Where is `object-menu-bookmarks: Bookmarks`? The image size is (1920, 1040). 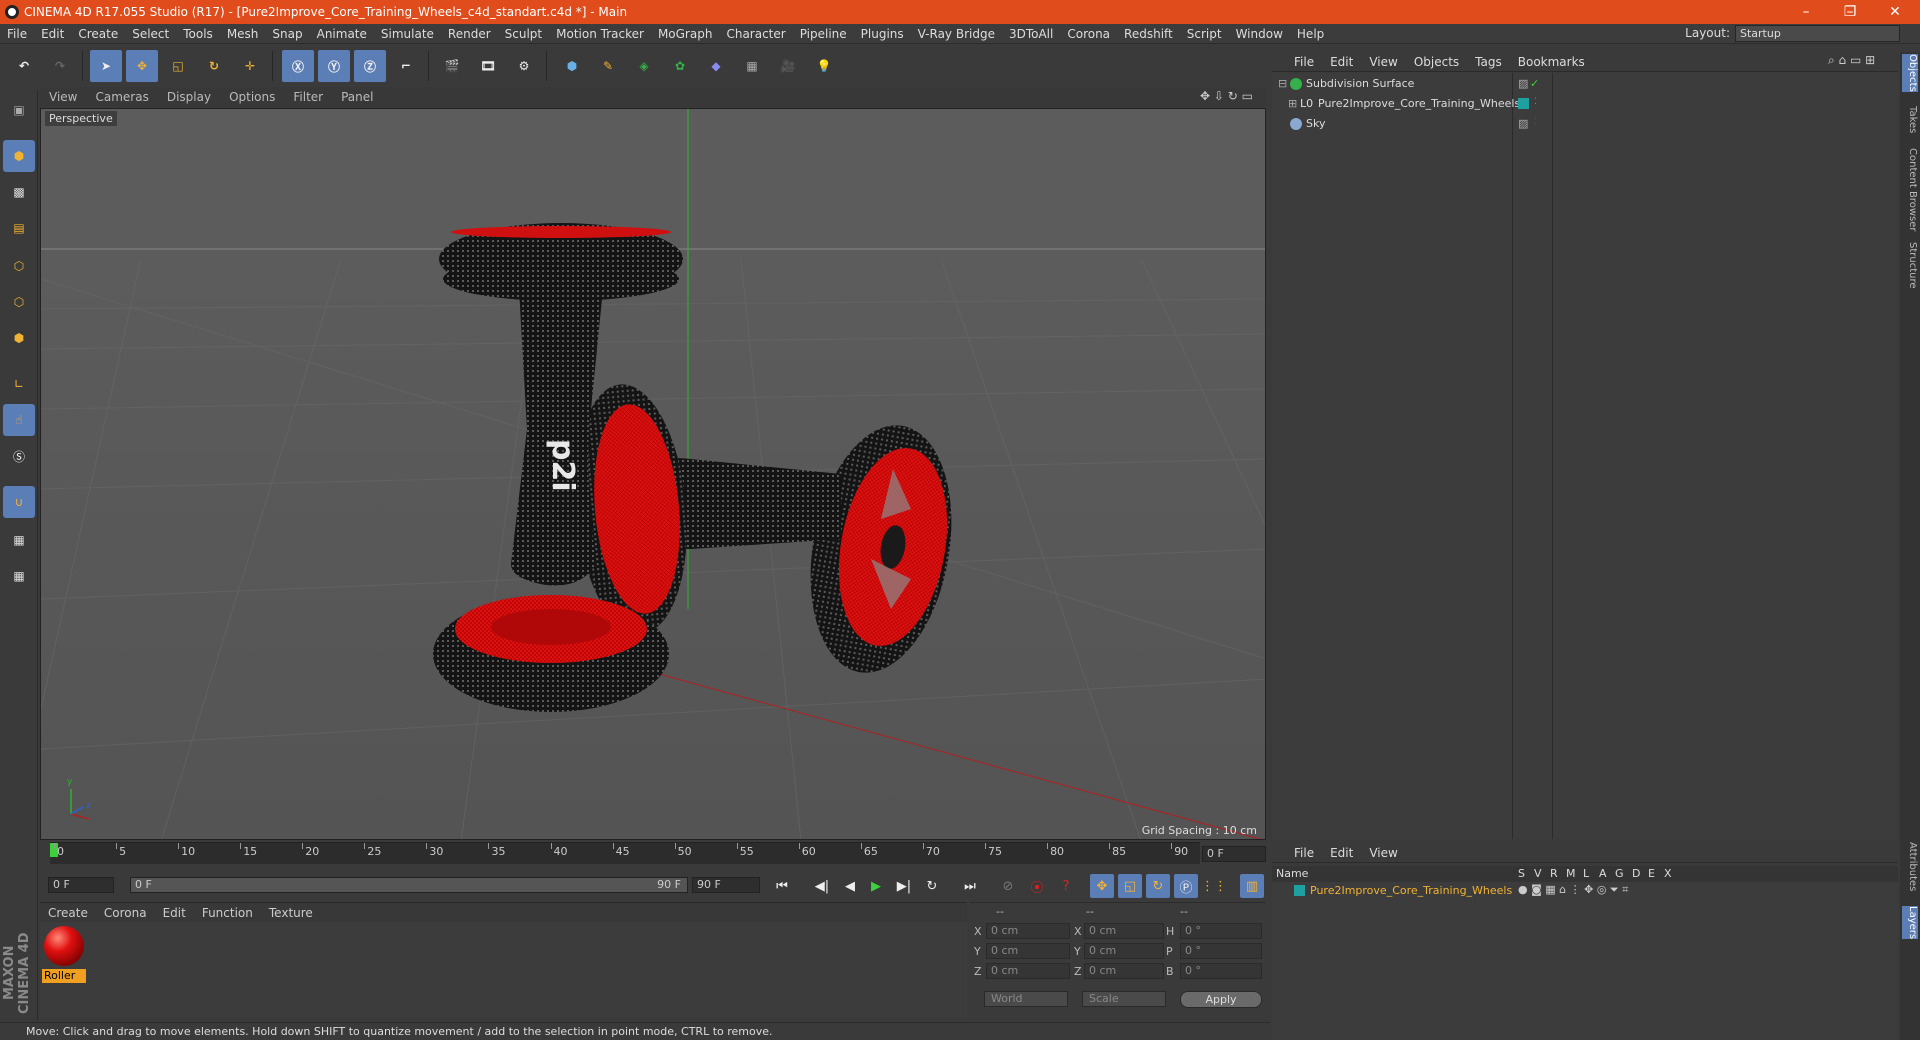 object-menu-bookmarks: Bookmarks is located at coordinates (1551, 62).